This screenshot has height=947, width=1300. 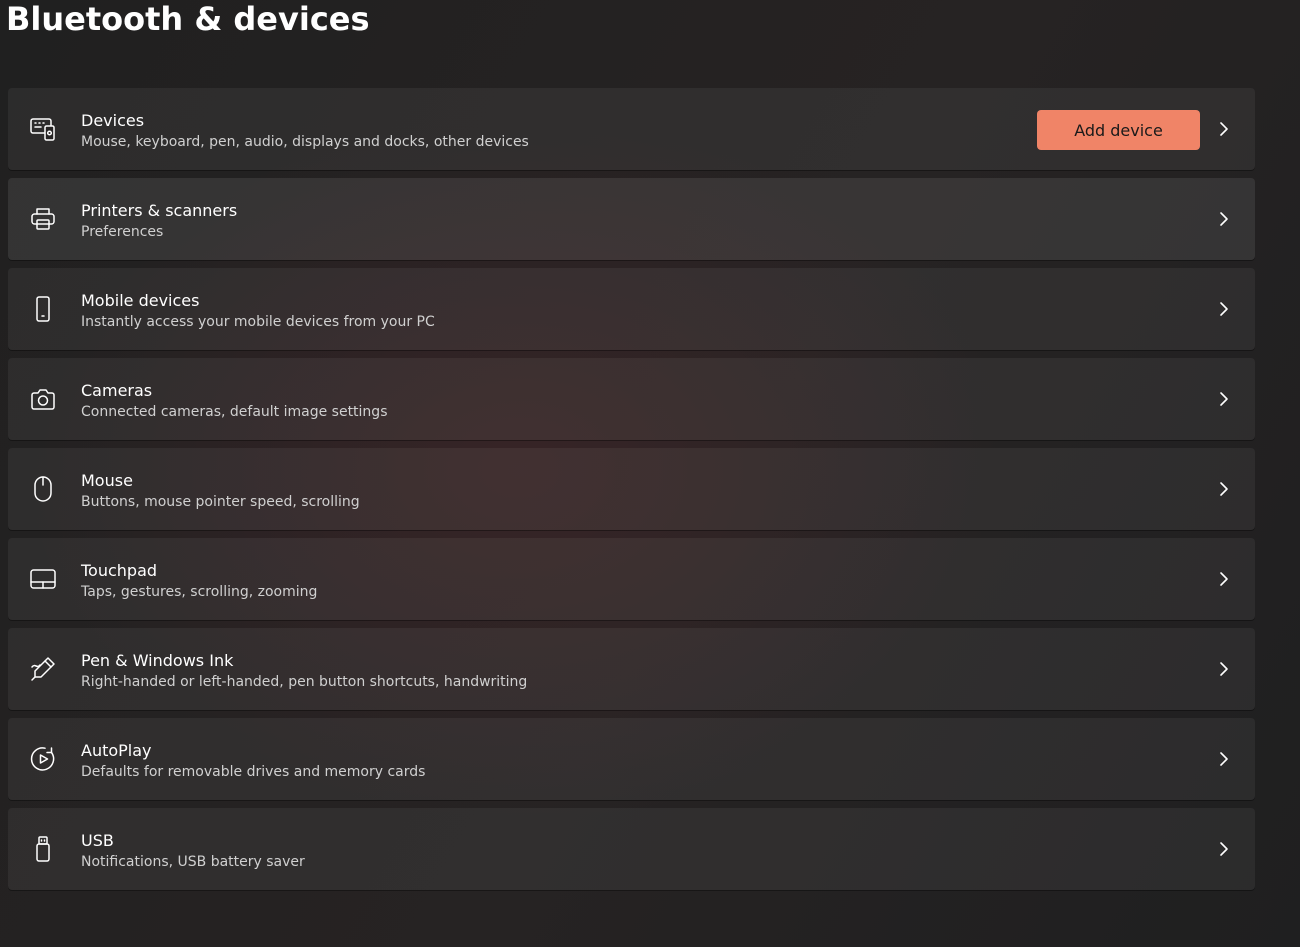 What do you see at coordinates (157, 660) in the screenshot?
I see `settings-item-title: Pen & Windows Ink` at bounding box center [157, 660].